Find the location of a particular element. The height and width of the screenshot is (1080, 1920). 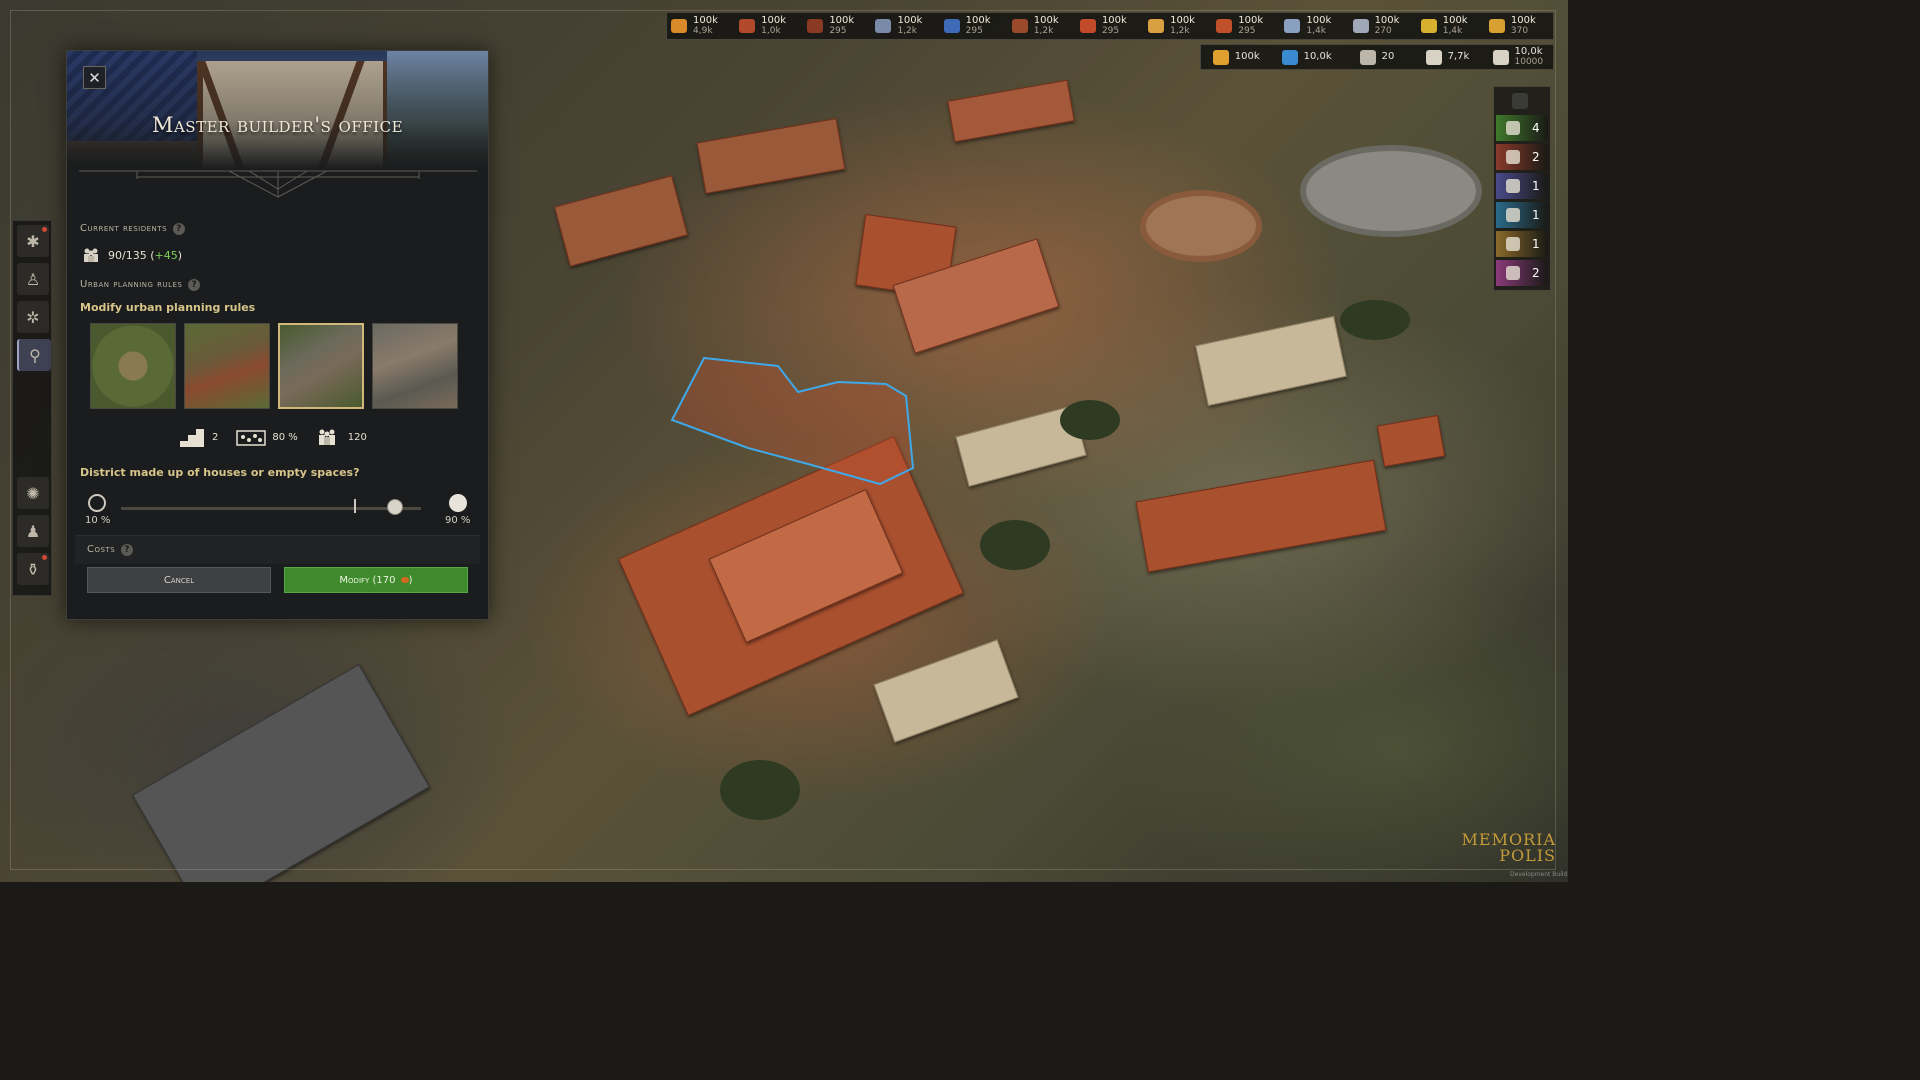

rule-option-very-dense is located at coordinates (415, 366).